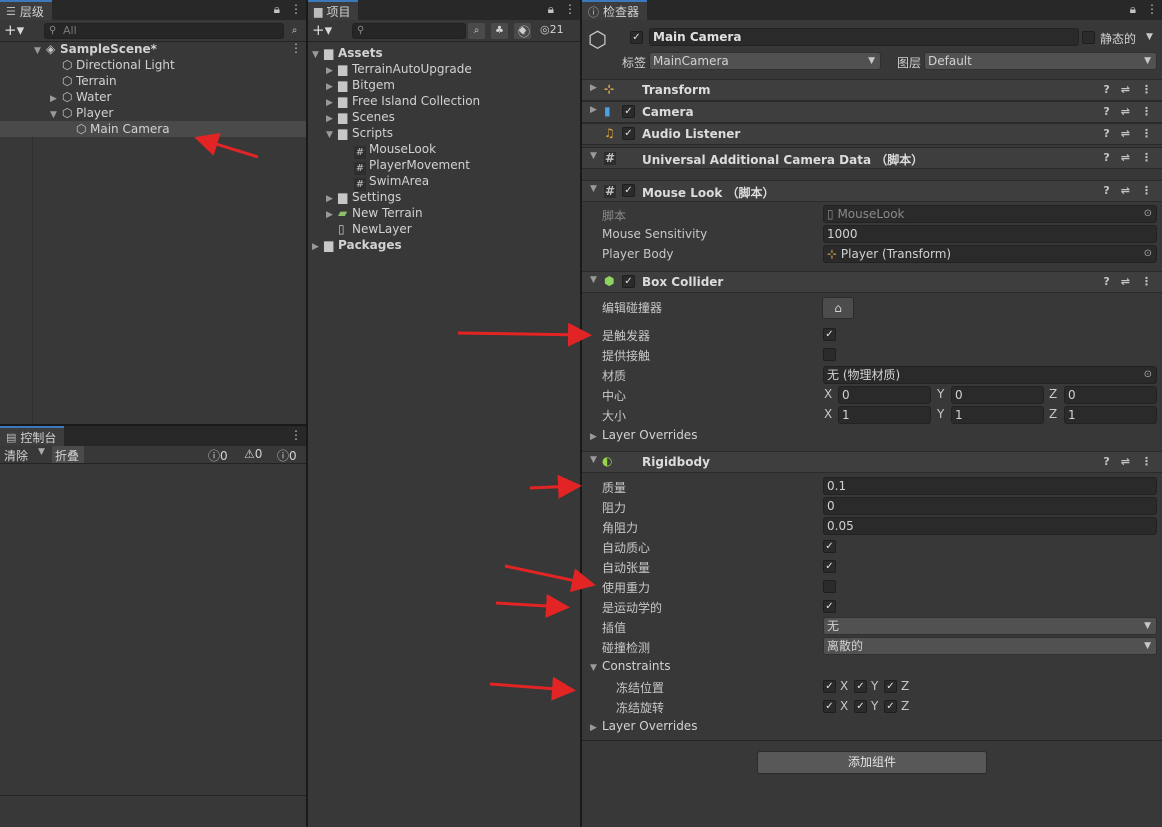 This screenshot has width=1162, height=827. I want to click on camera-enabled-checkbox: ✓, so click(628, 111).